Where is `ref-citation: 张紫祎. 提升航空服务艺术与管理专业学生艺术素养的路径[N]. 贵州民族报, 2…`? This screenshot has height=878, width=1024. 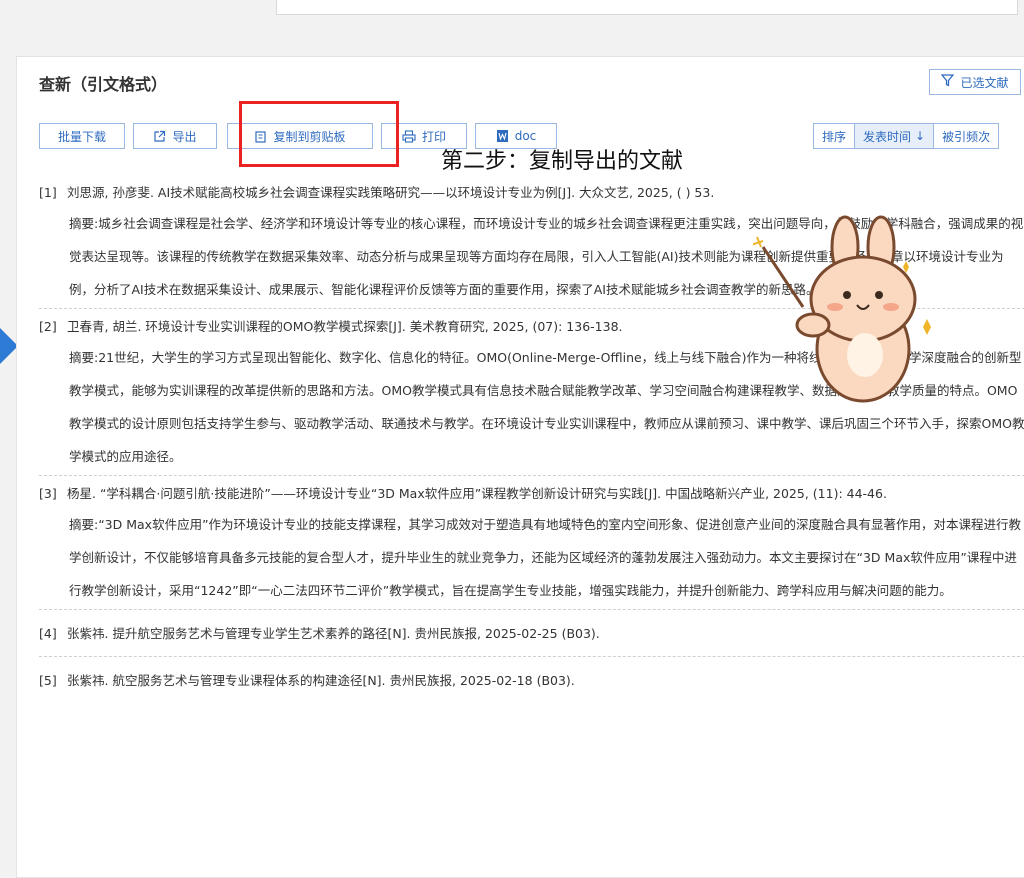 ref-citation: 张紫祎. 提升航空服务艺术与管理专业学生艺术素养的路径[N]. 贵州民族报, 2… is located at coordinates (545, 634).